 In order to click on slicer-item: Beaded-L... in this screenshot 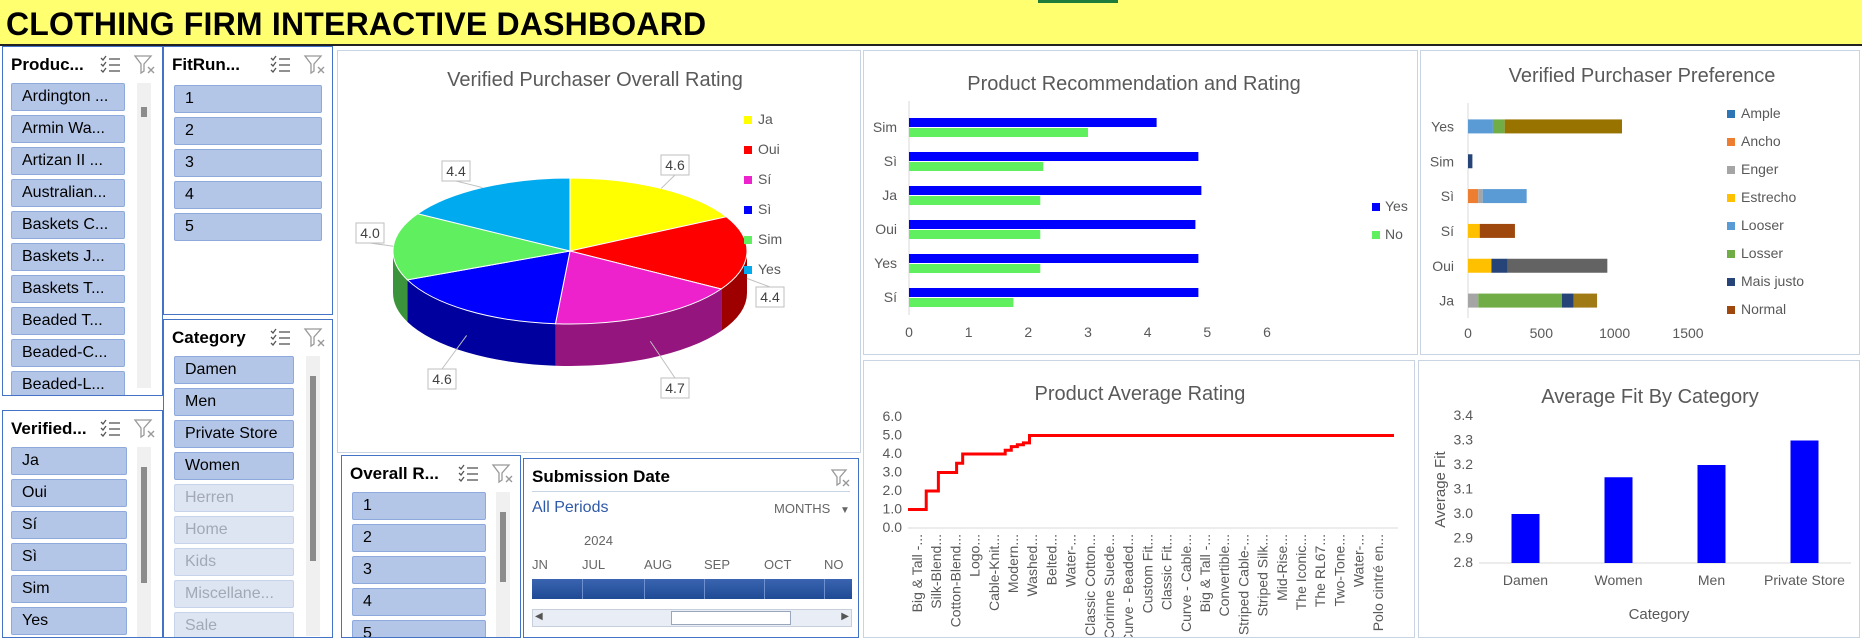, I will do `click(68, 383)`.